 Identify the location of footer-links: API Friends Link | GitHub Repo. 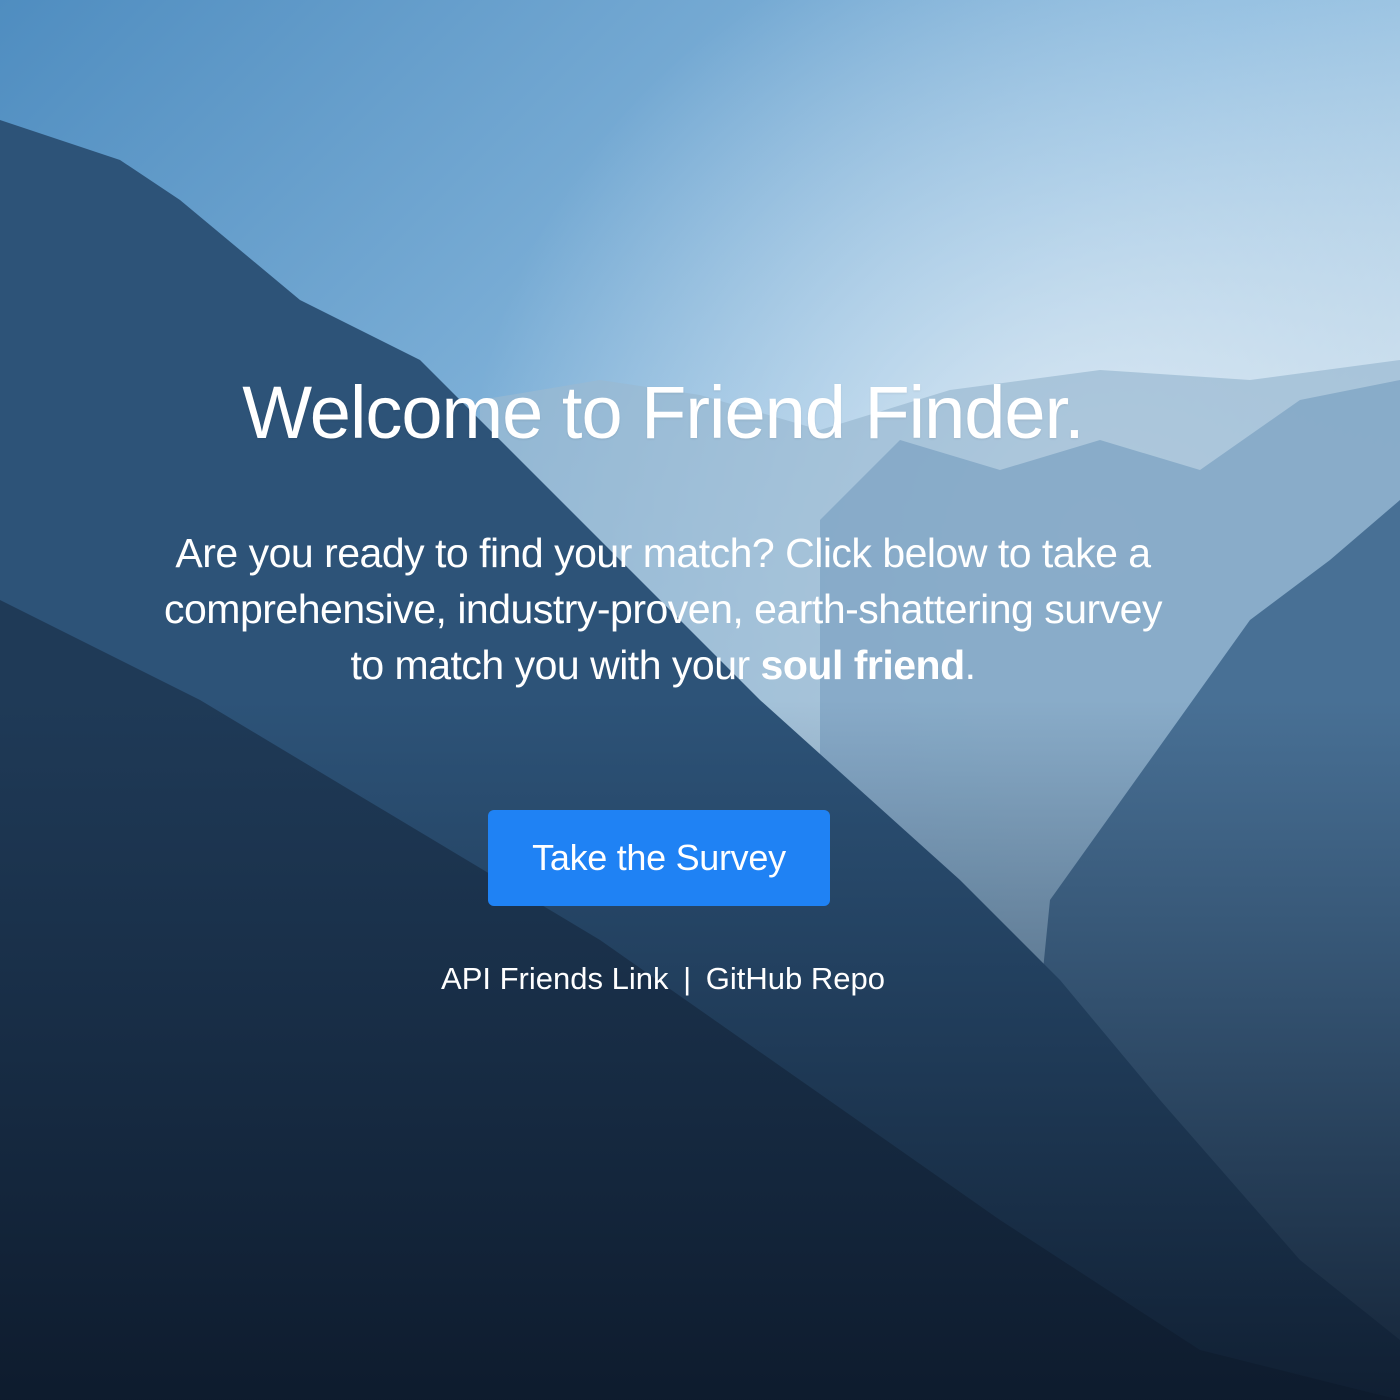
(663, 979).